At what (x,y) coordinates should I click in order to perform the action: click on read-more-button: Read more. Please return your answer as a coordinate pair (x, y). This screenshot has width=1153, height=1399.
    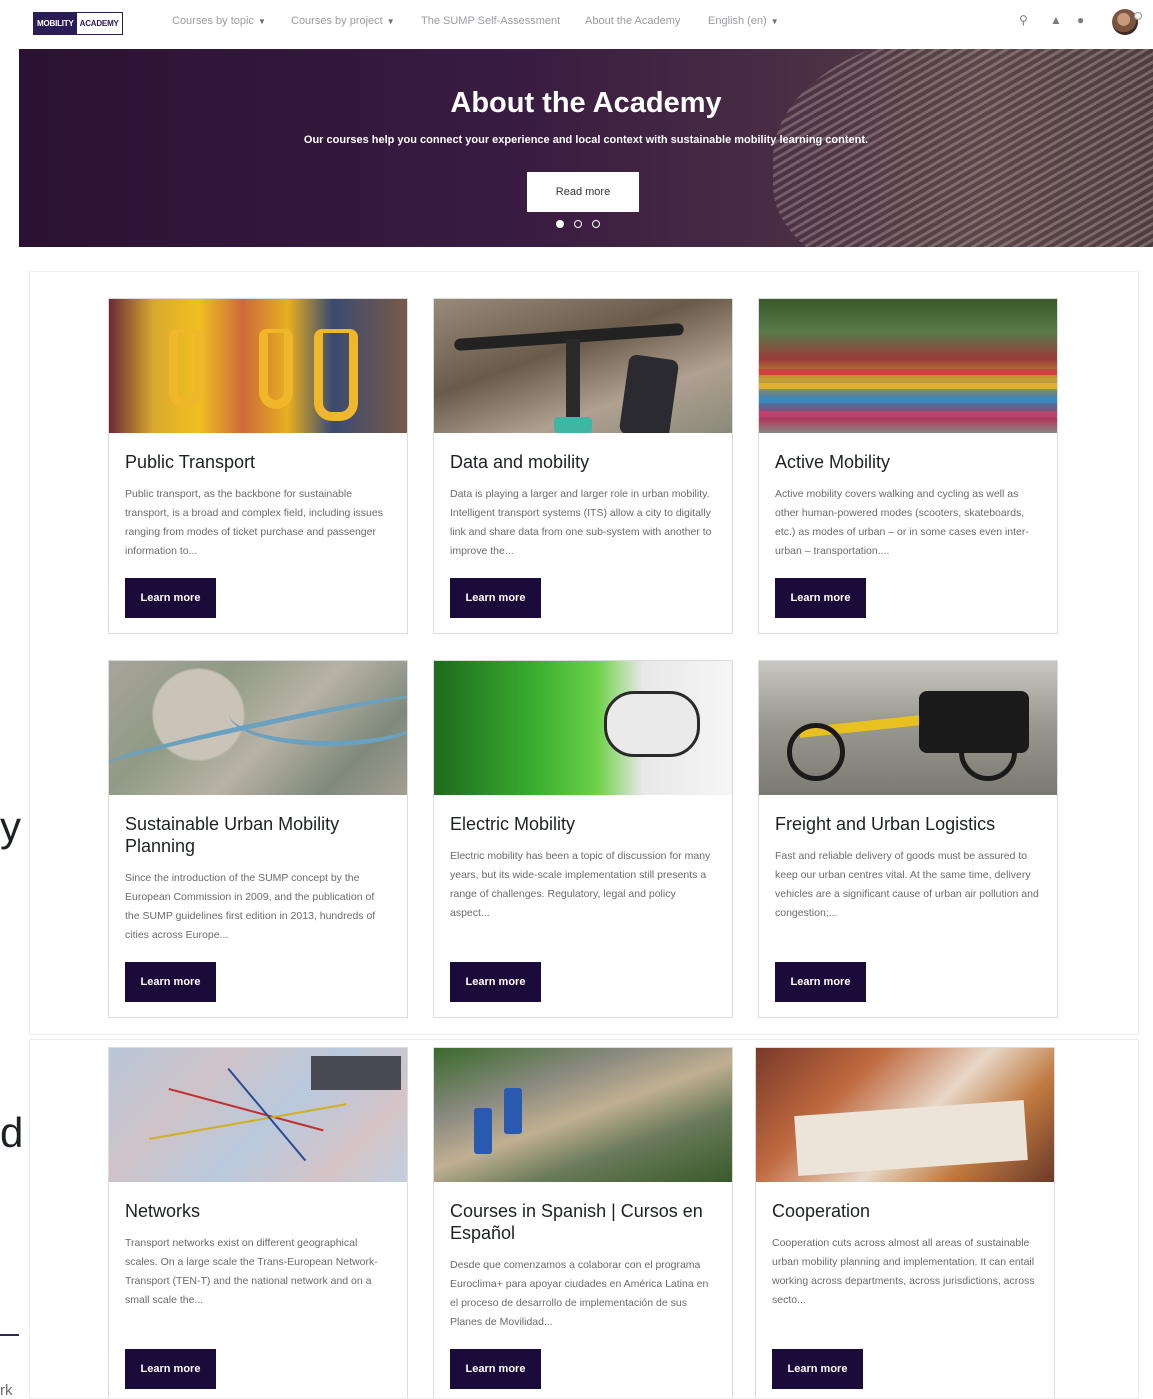
    Looking at the image, I should click on (583, 192).